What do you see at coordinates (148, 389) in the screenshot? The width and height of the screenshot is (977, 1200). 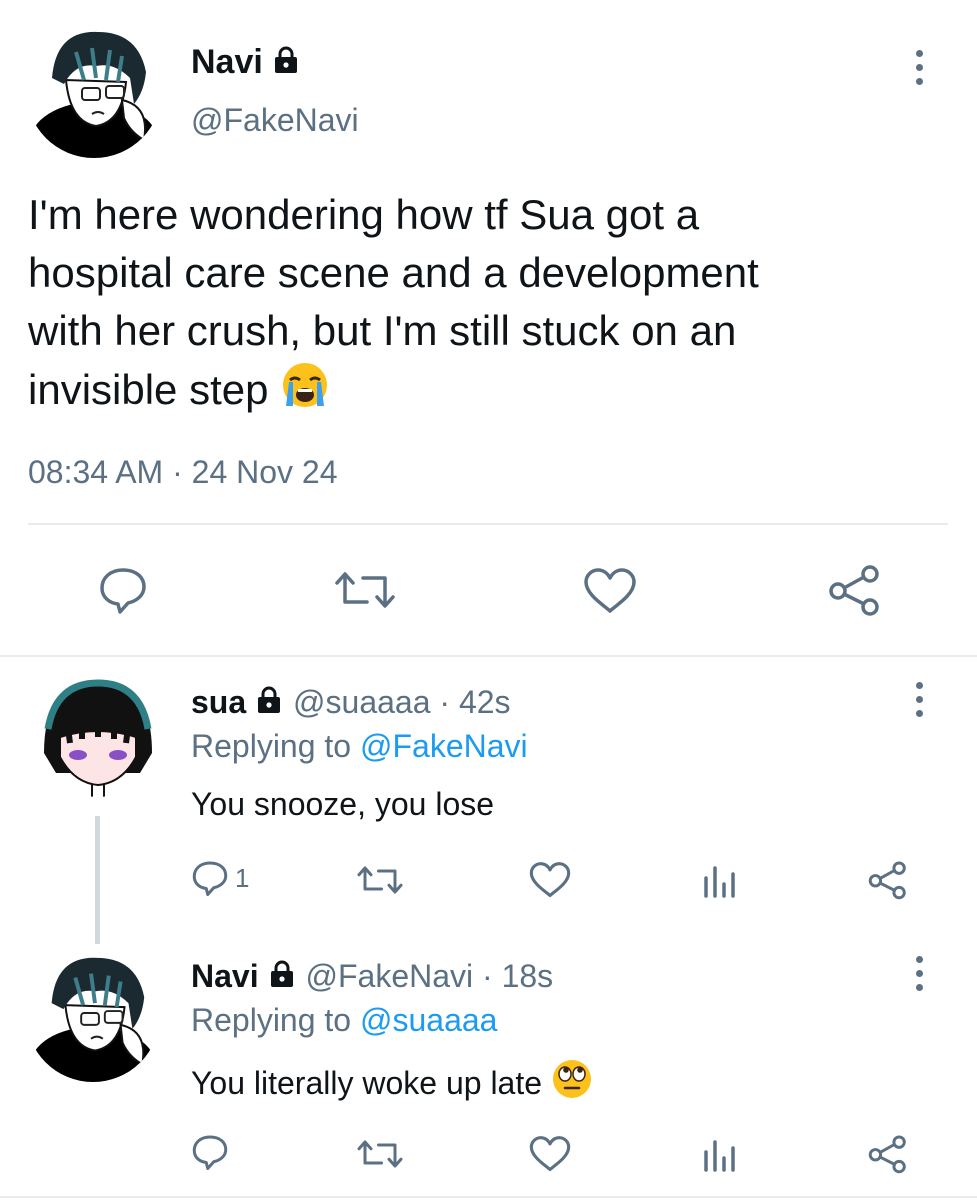 I see `tweet-text-line: invisible step` at bounding box center [148, 389].